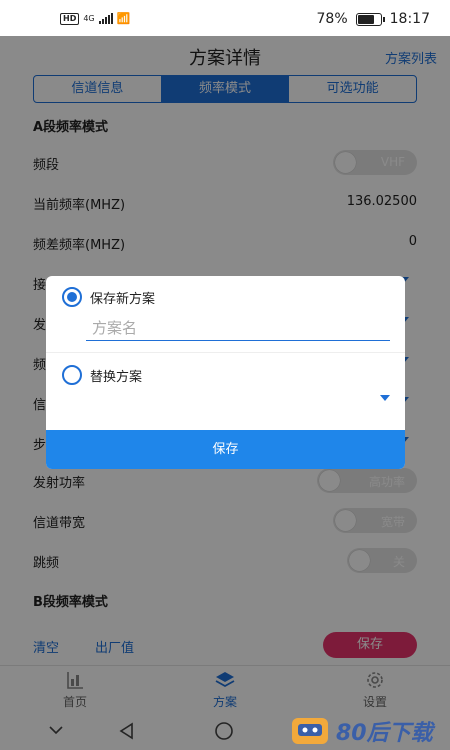  Describe the element at coordinates (332, 19) in the screenshot. I see `battery-percent: 78%` at that location.